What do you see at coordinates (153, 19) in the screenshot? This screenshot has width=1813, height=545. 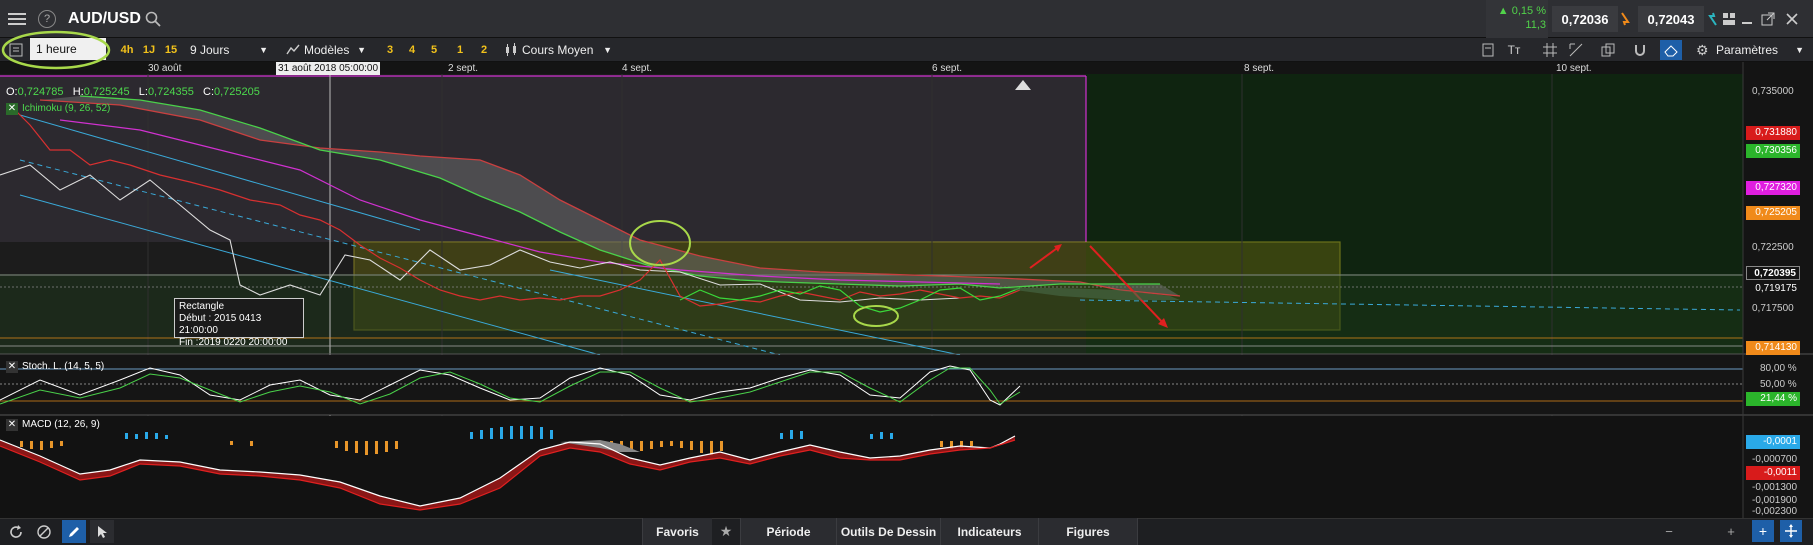 I see `search-icon` at bounding box center [153, 19].